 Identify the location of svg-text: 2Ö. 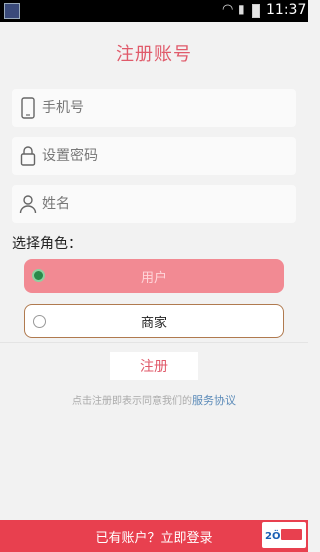
(272, 535).